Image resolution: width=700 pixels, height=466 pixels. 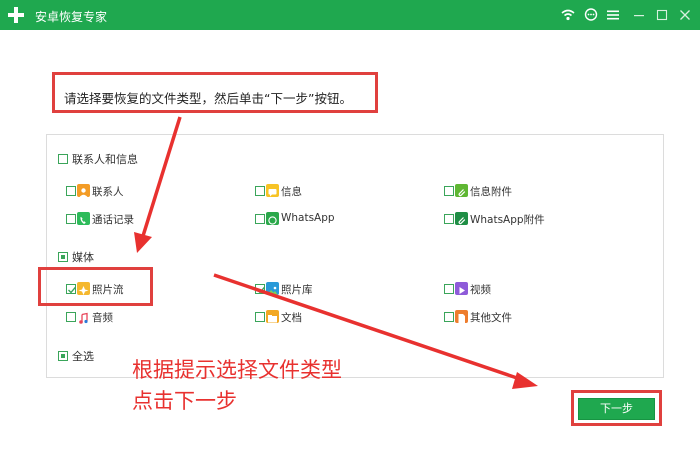 I want to click on arrow-to-photo-stream-head, so click(x=143, y=242).